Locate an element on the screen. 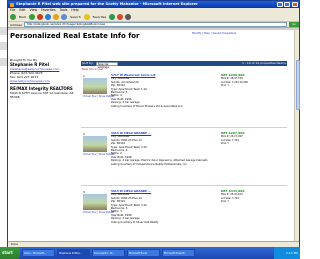 The image size is (320, 259). forward-icon is located at coordinates (32, 17).